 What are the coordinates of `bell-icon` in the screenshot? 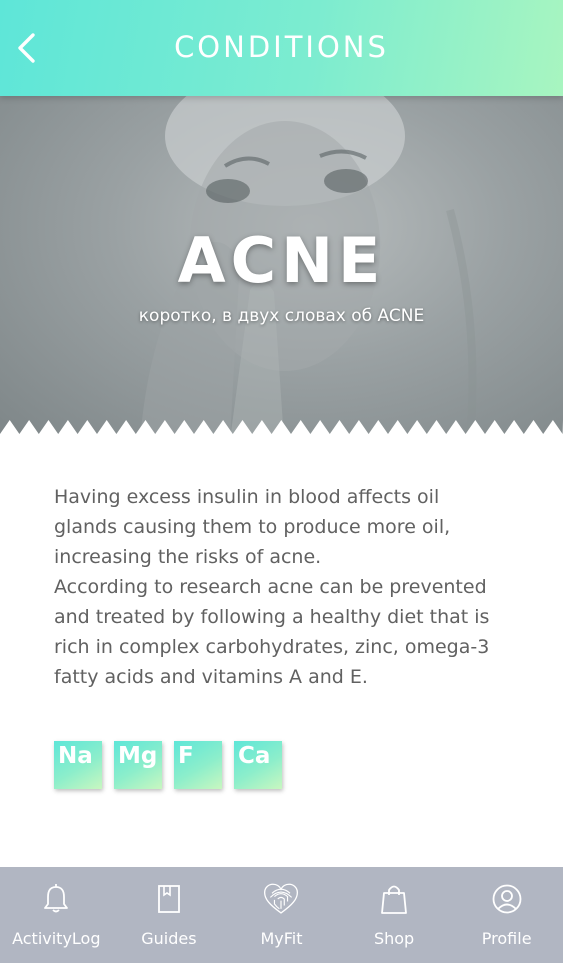 It's located at (56, 898).